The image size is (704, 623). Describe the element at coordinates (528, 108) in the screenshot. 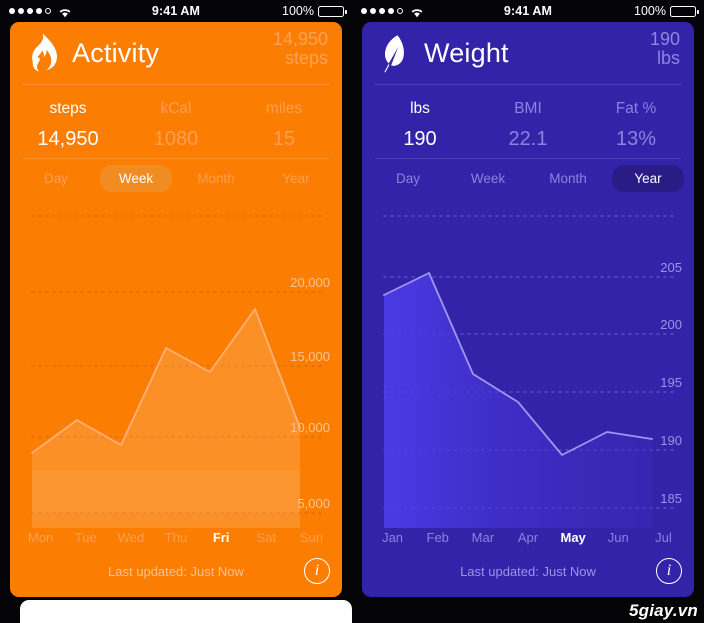

I see `stat-bmi-label: BMI` at that location.